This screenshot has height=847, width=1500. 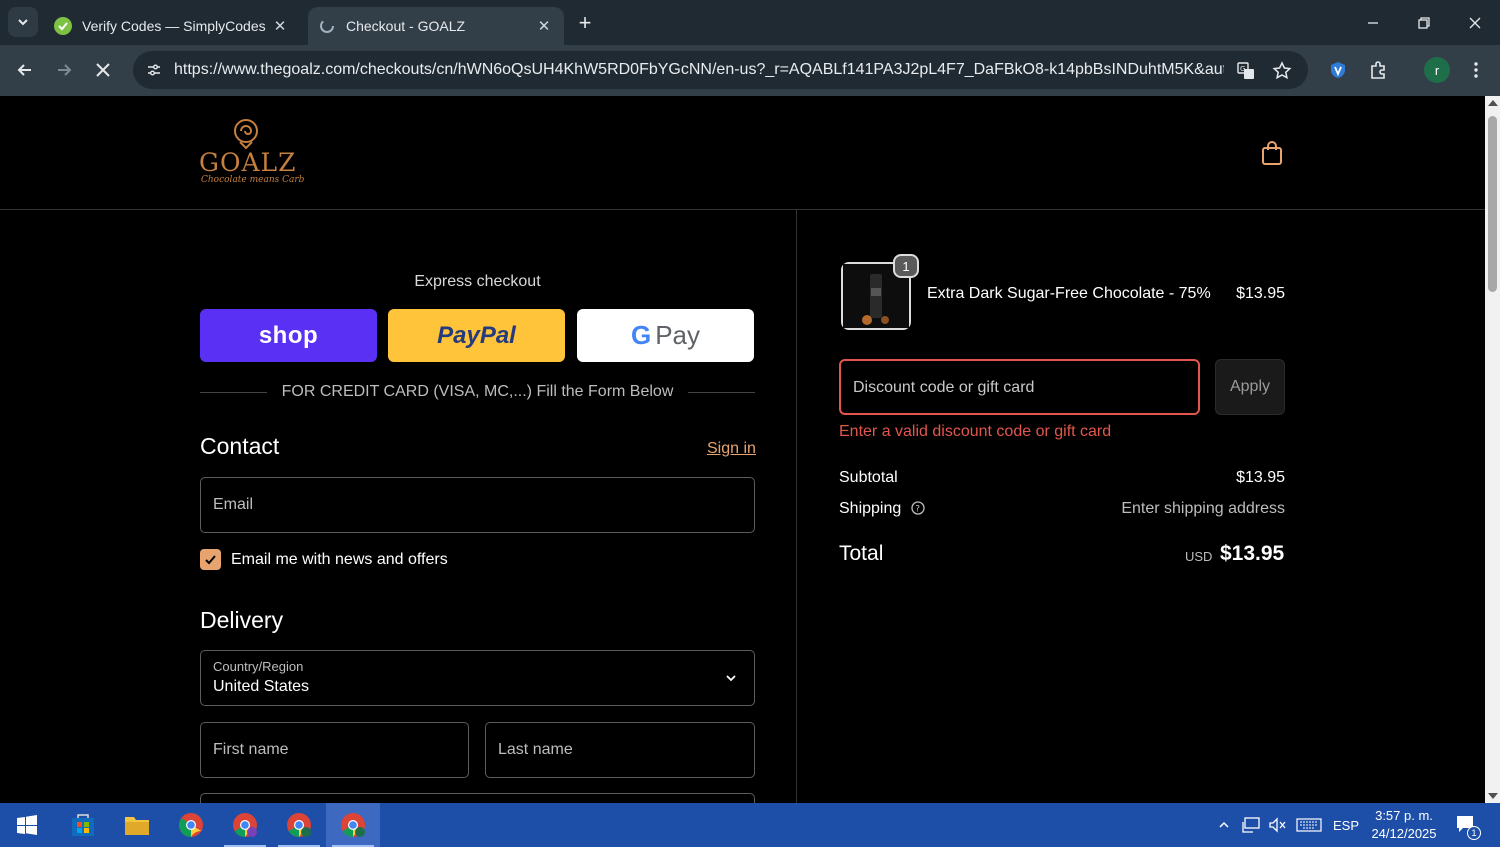 I want to click on discount-code-input: Discount code or gift card, so click(x=1019, y=387).